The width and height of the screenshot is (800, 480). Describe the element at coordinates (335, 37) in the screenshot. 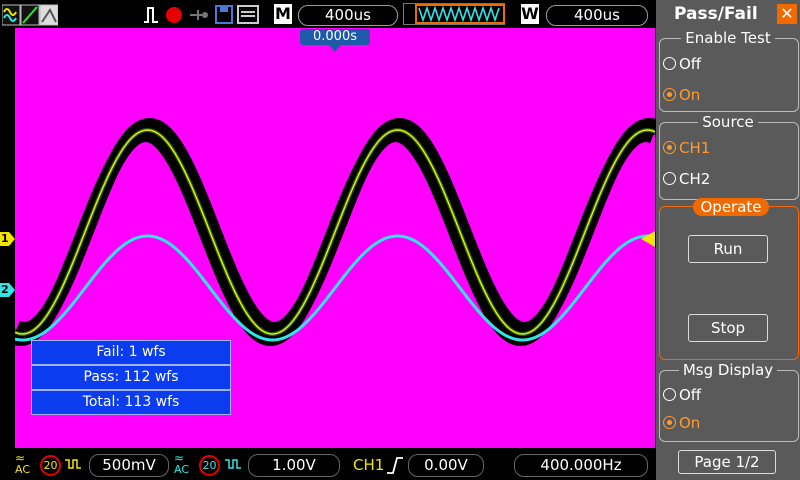

I see `trigger-time-readout: 0.000s` at that location.